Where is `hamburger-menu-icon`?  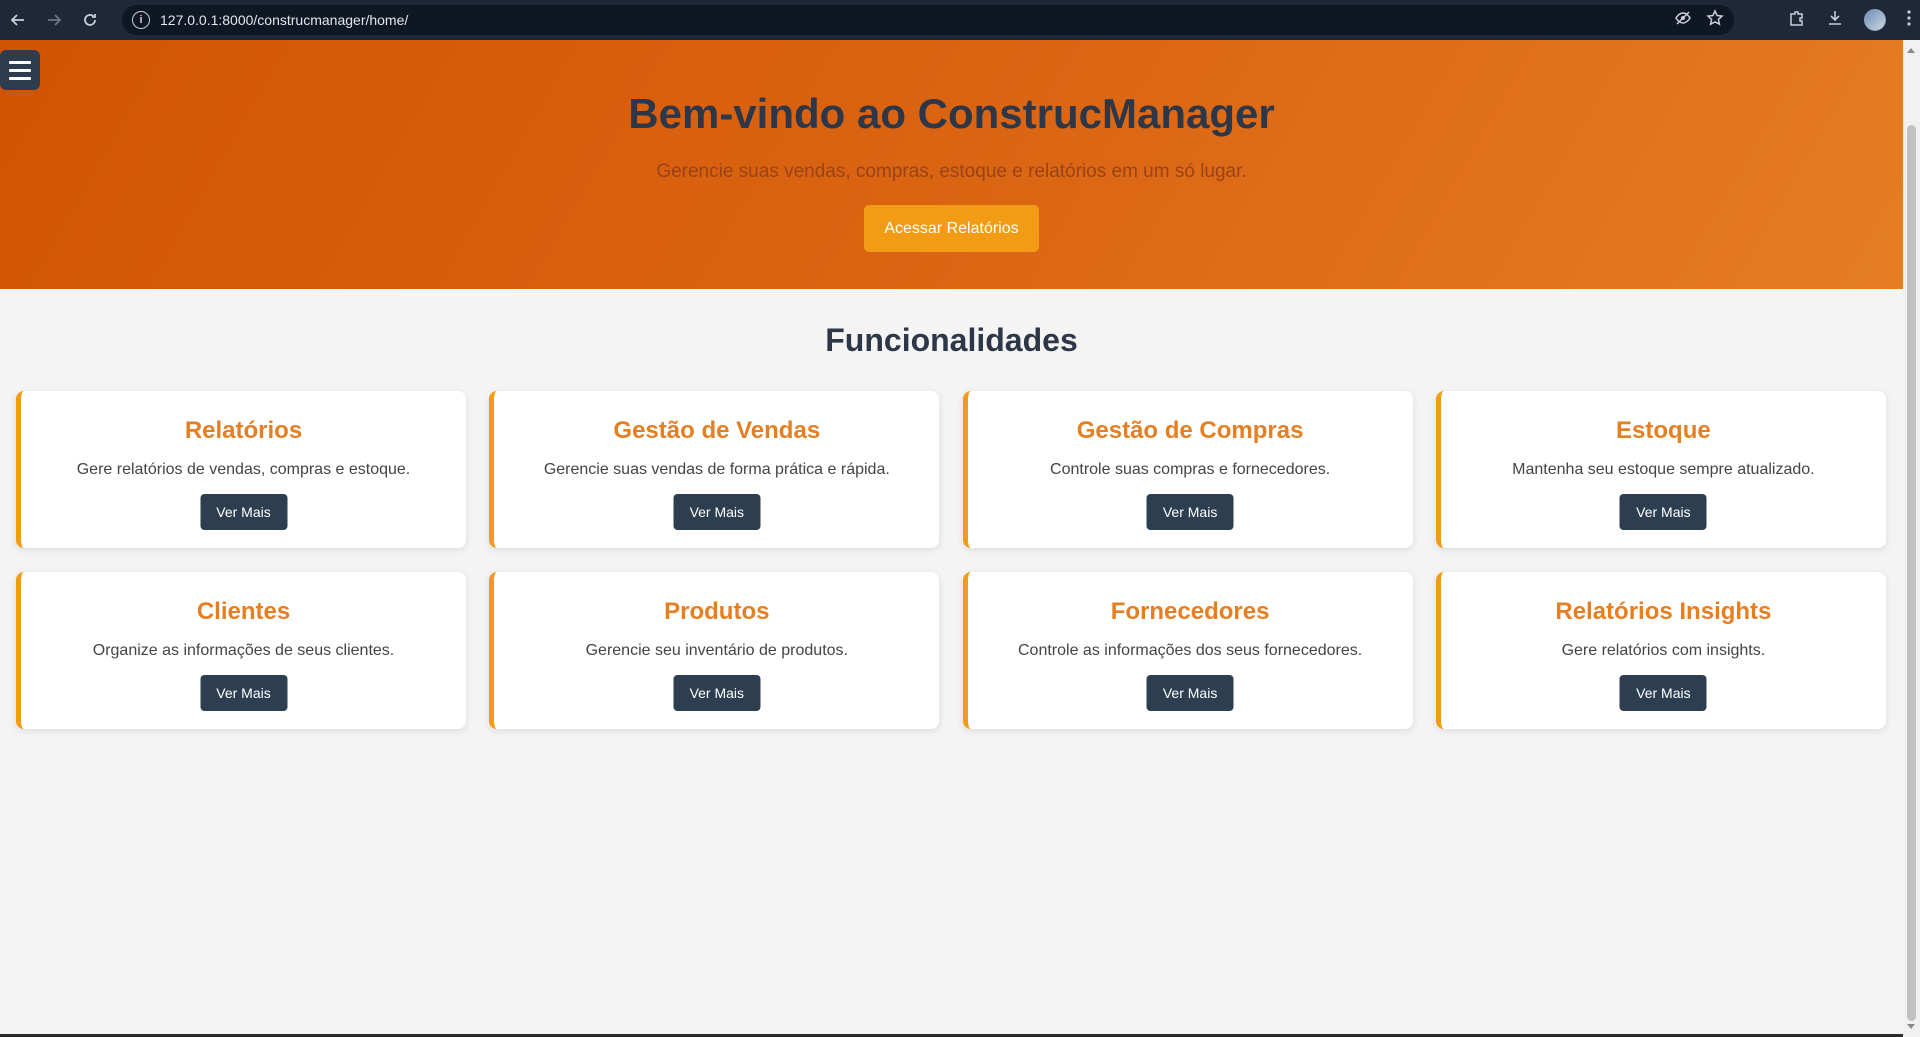 hamburger-menu-icon is located at coordinates (20, 70).